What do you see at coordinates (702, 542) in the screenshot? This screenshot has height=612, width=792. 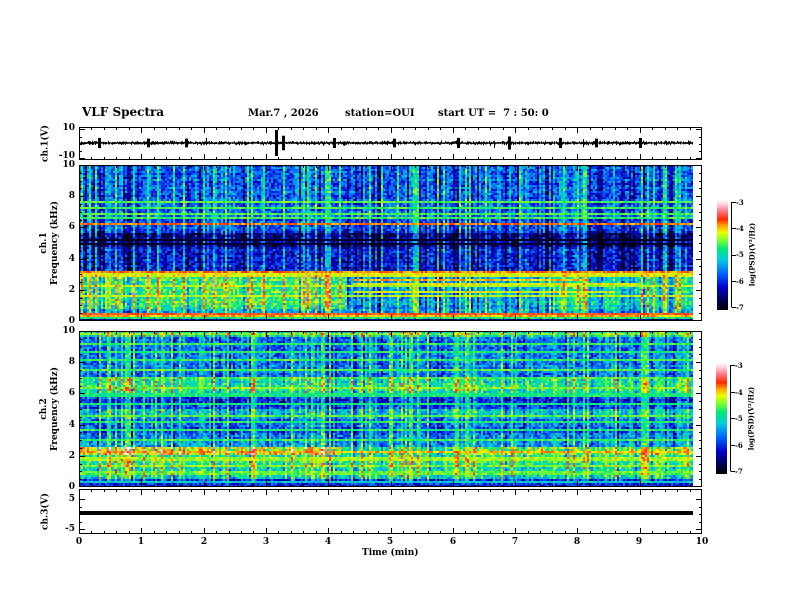 I see `x-tick-label: 10` at bounding box center [702, 542].